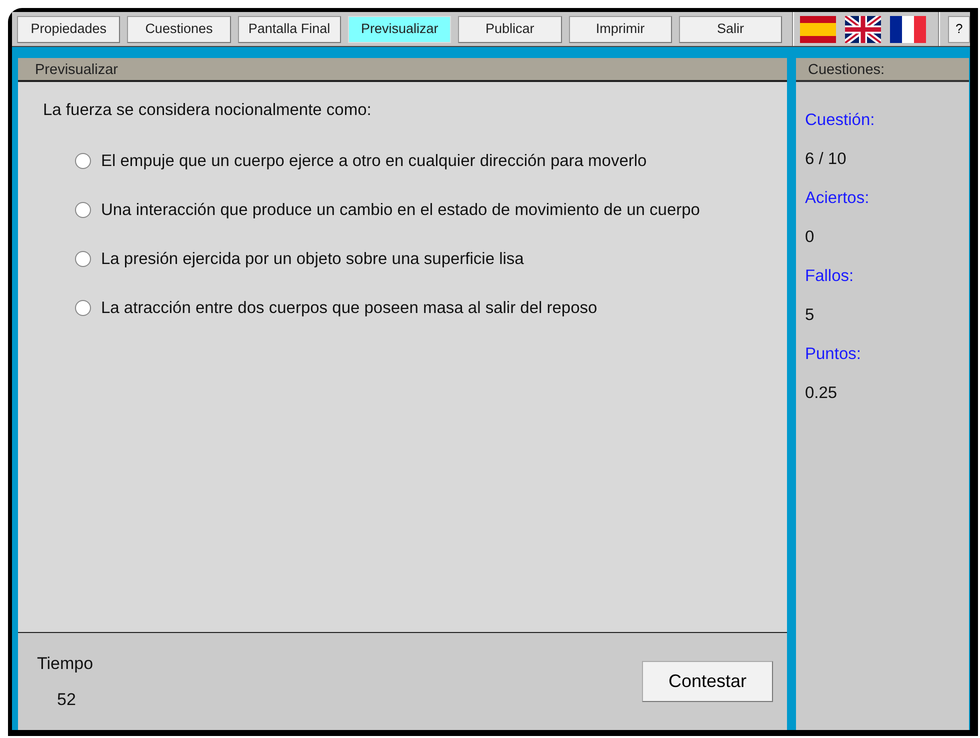 This screenshot has width=980, height=738. What do you see at coordinates (67, 699) in the screenshot?
I see `timer-value: 52` at bounding box center [67, 699].